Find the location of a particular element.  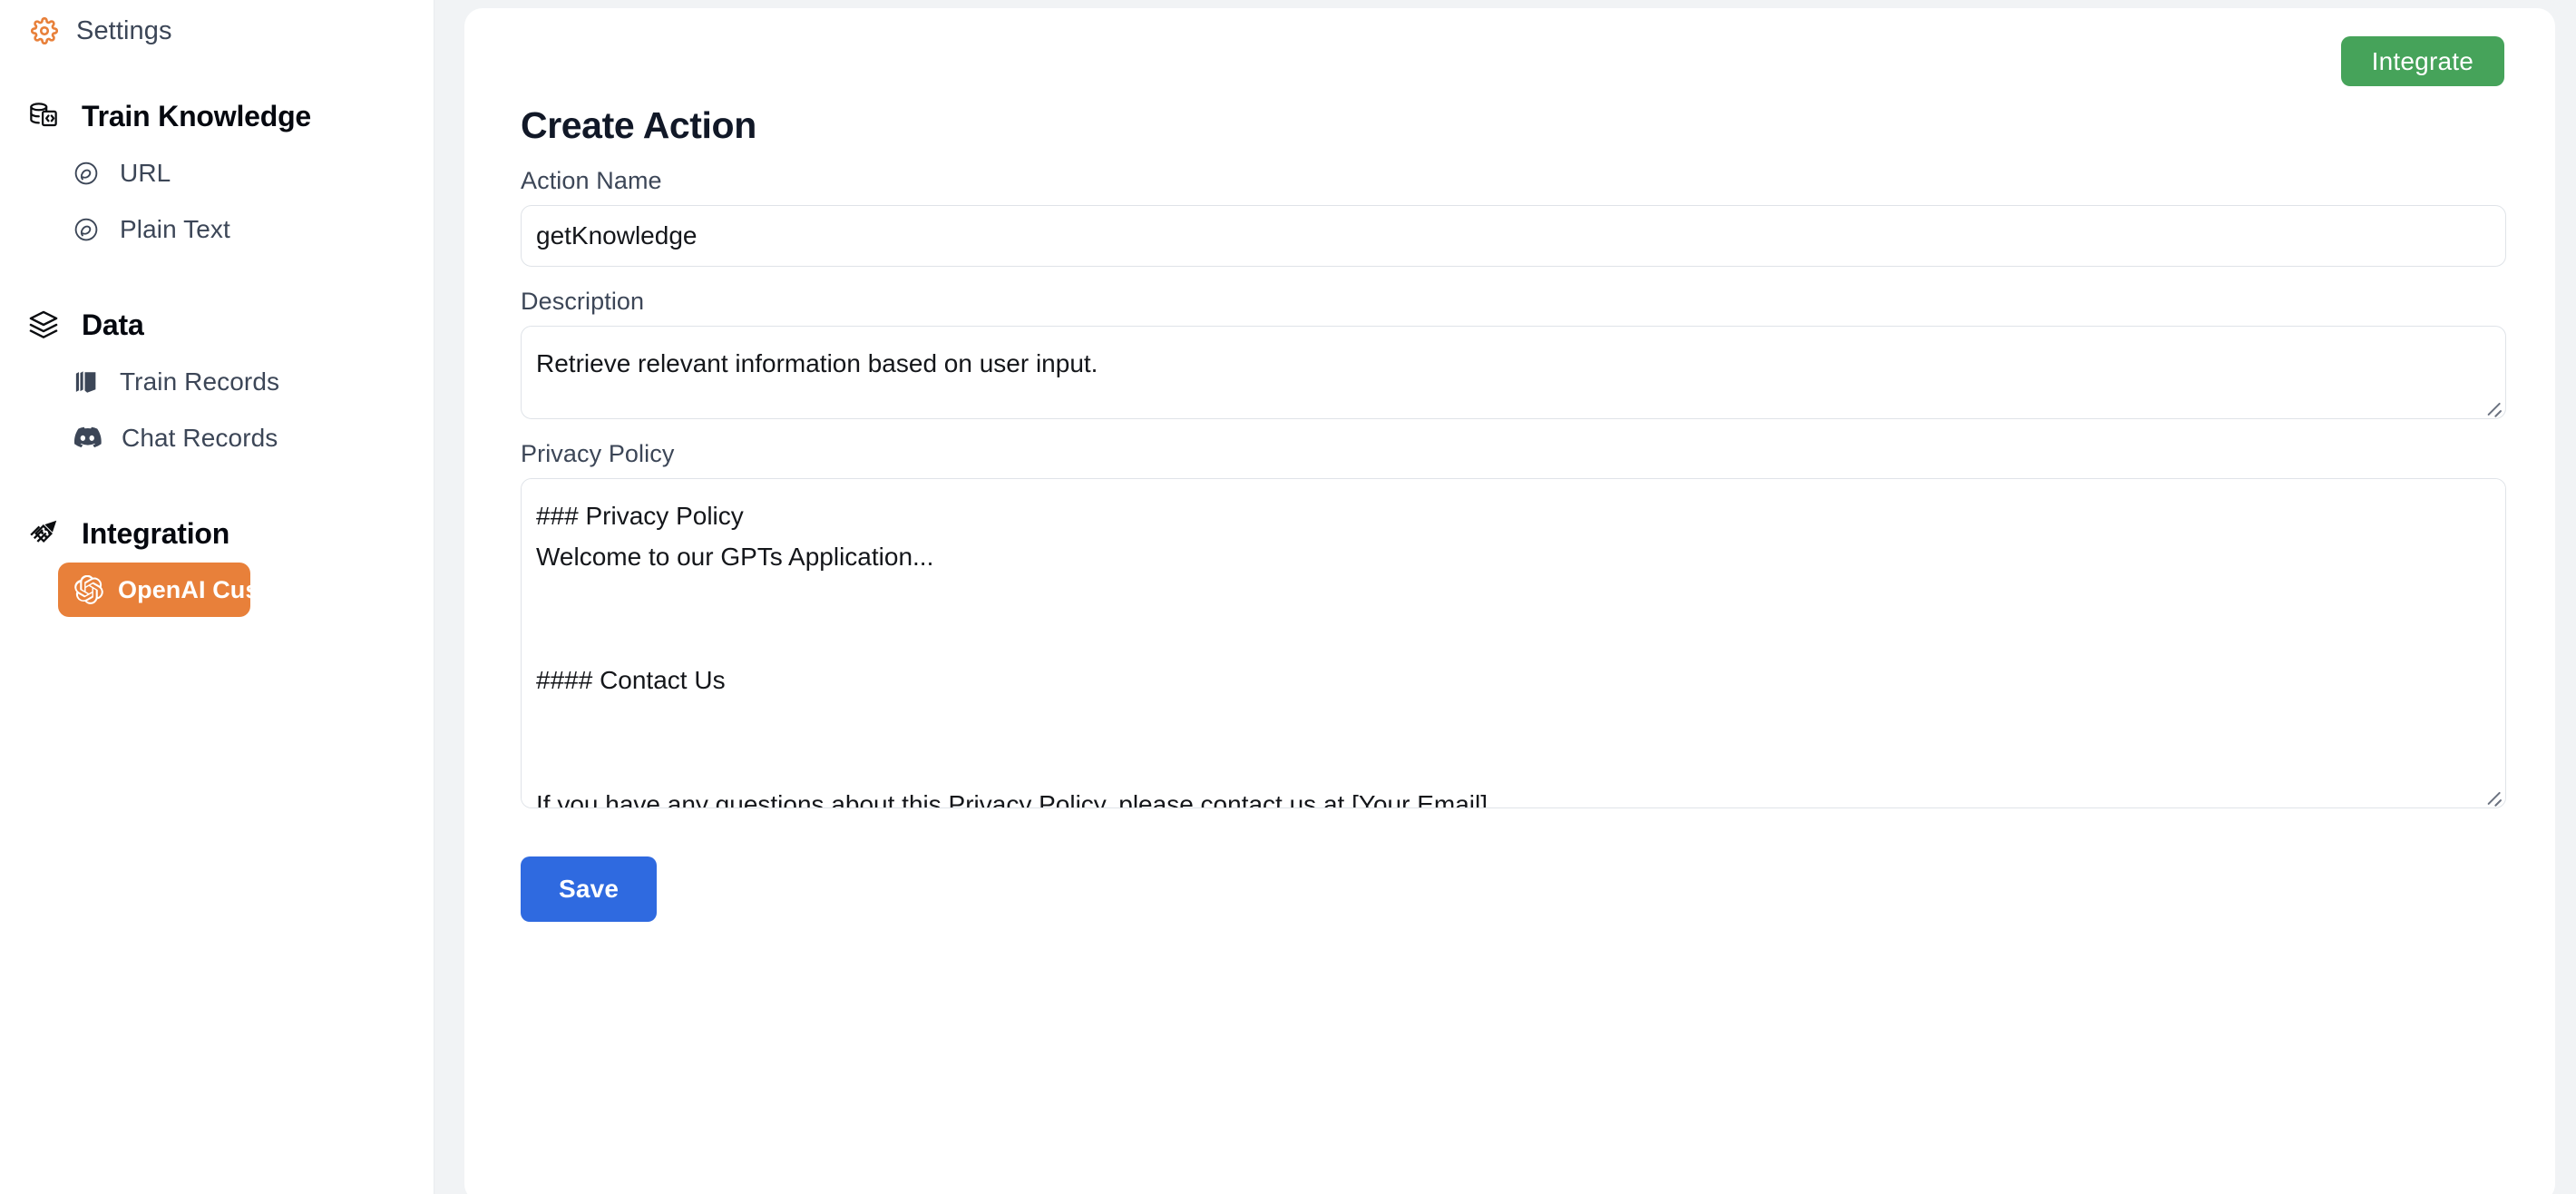

sidebar-item-label: Chat Records is located at coordinates (200, 438).